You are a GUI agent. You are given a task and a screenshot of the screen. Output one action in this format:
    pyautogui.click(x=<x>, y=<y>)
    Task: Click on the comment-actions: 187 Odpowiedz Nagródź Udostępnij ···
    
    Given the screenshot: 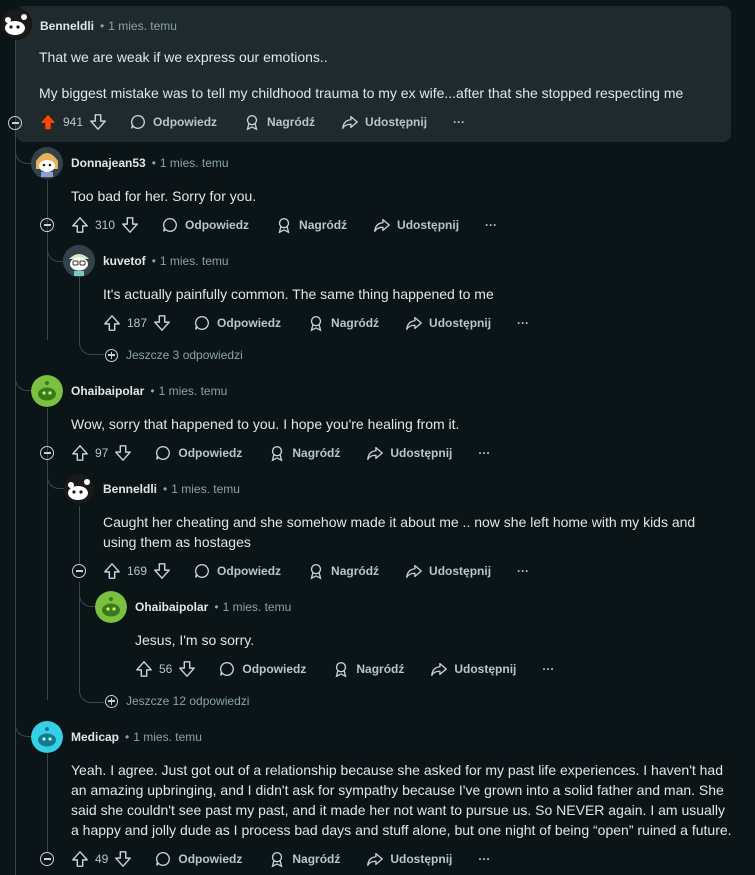 What is the action you would take?
    pyautogui.click(x=329, y=323)
    